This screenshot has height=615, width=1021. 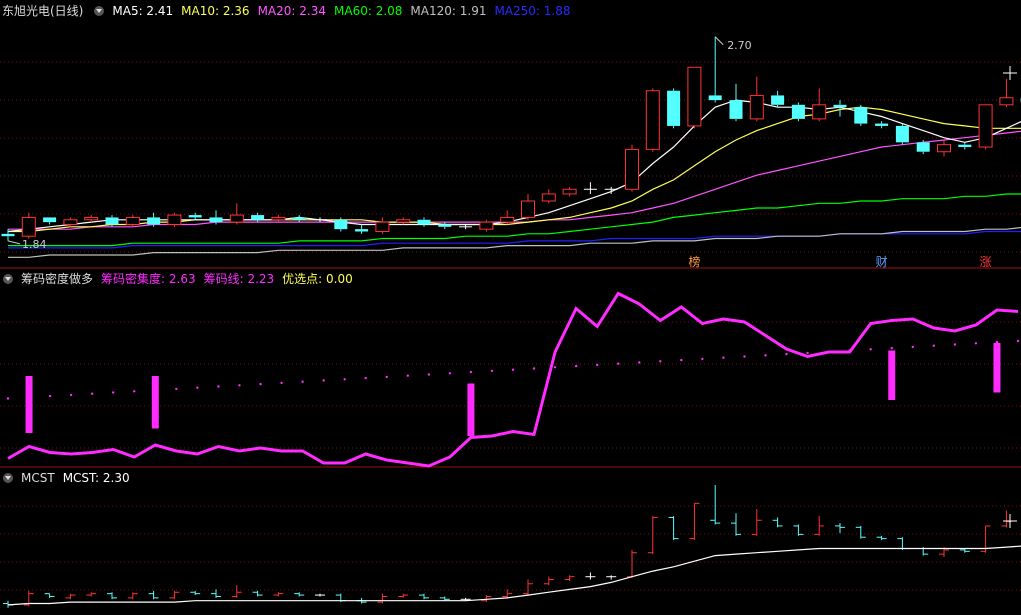 I want to click on max-price-label: 2.70, so click(x=739, y=45).